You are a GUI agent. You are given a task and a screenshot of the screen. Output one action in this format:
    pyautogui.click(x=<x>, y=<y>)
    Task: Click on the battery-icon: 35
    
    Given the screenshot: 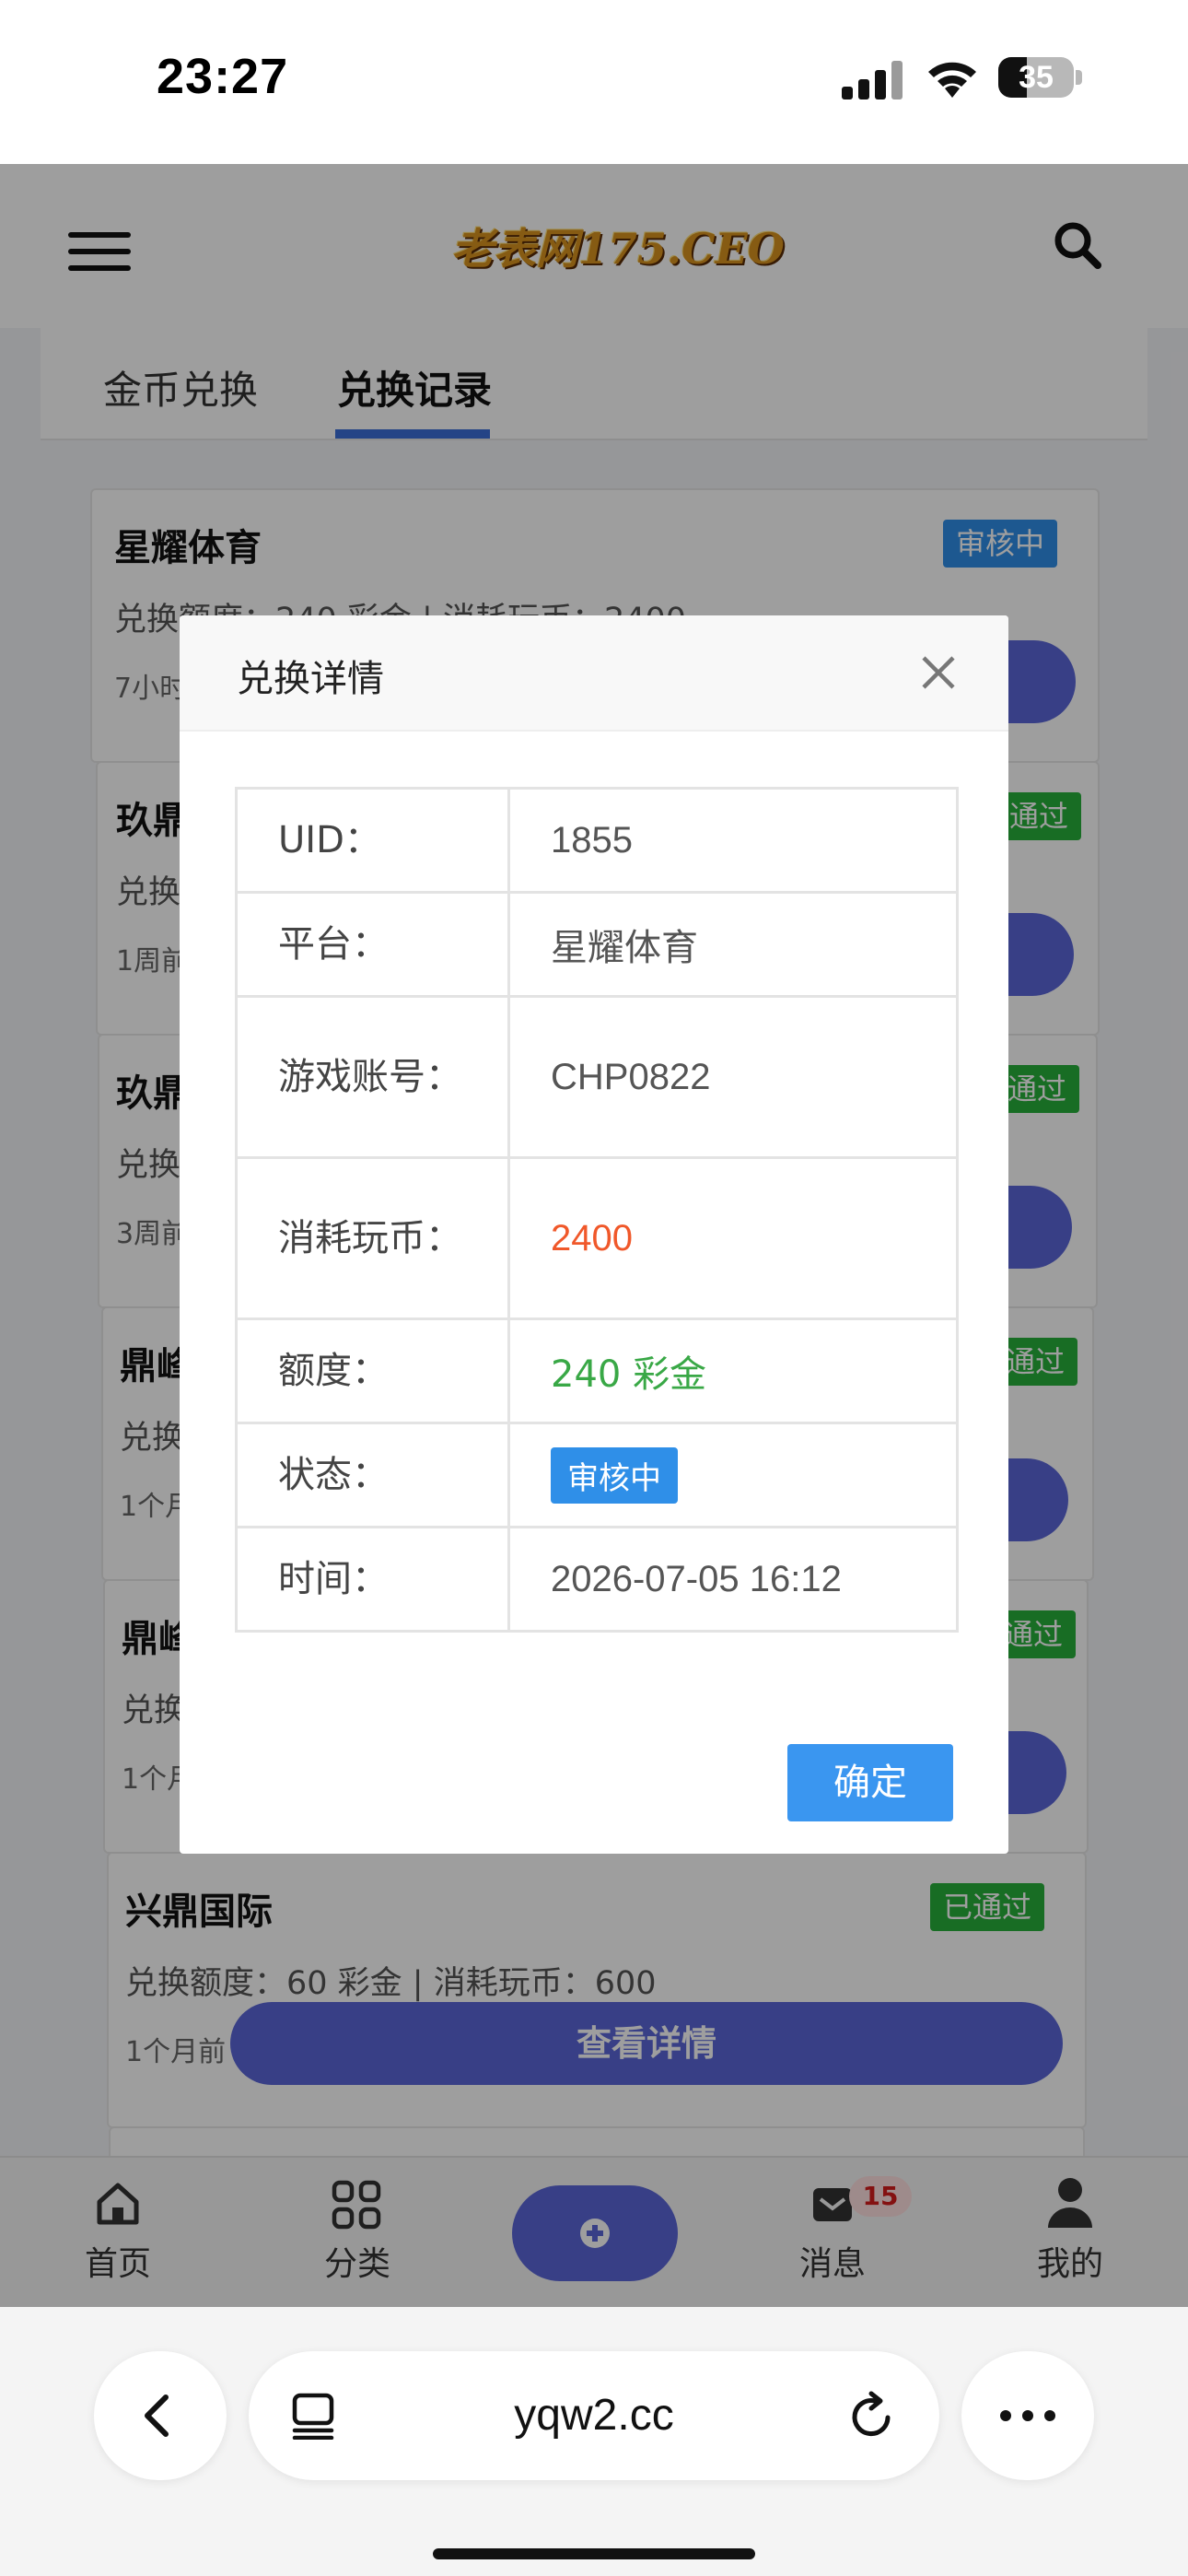 What is the action you would take?
    pyautogui.click(x=1036, y=77)
    